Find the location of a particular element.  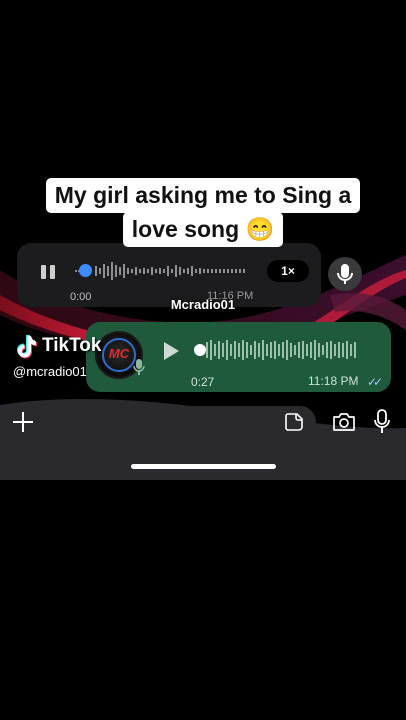

double-check-icon: ✓✓ is located at coordinates (375, 382).